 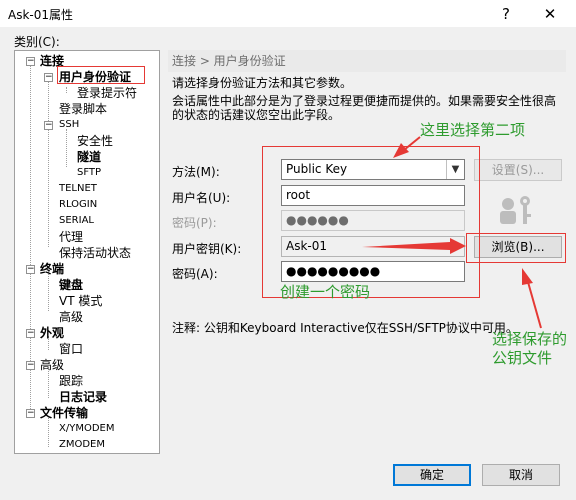 I want to click on tree-item-rlogin: RLOGIN, so click(x=78, y=205).